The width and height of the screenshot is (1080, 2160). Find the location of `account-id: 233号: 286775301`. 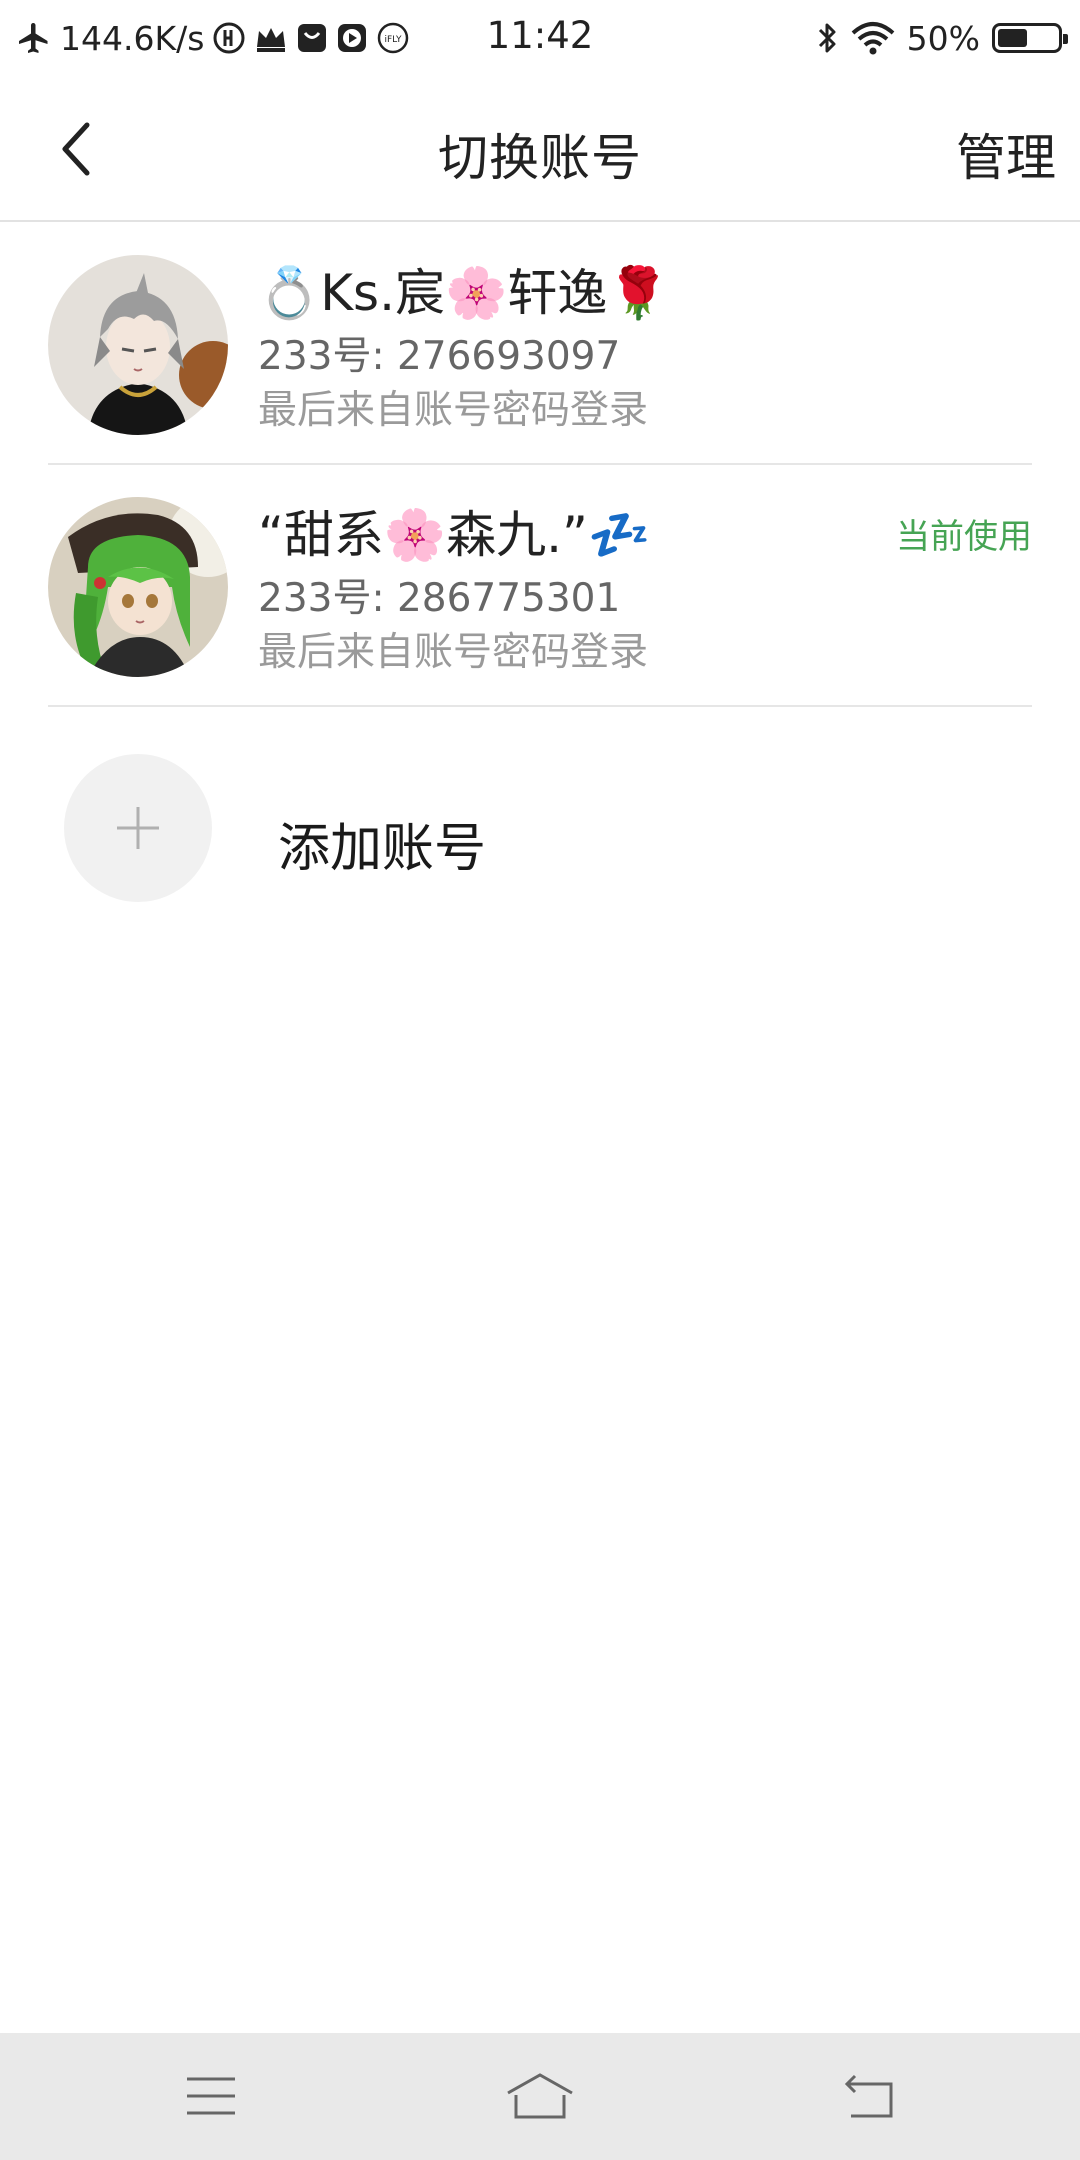

account-id: 233号: 286775301 is located at coordinates (439, 598).